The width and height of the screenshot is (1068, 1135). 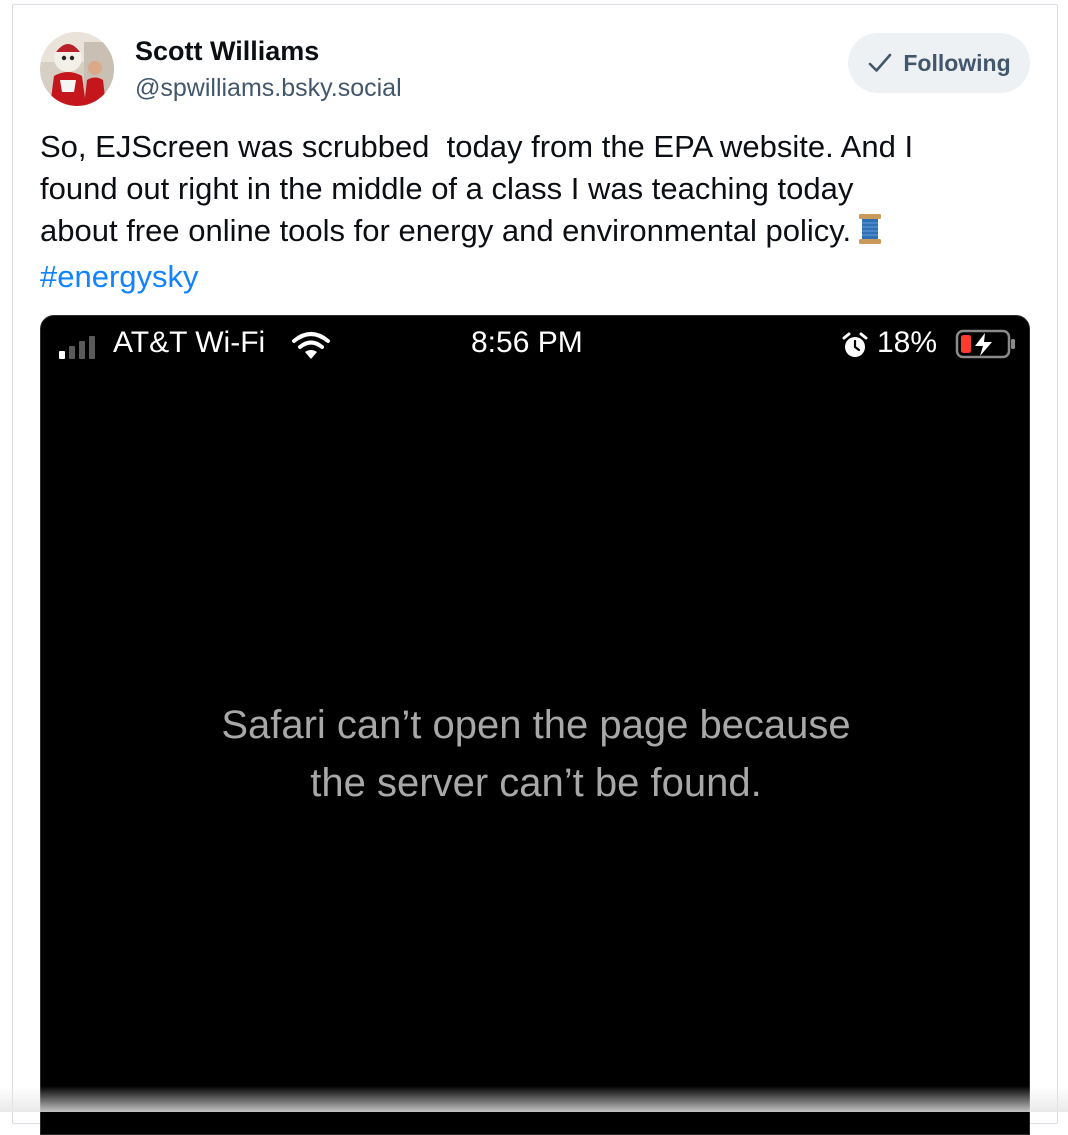 I want to click on status-time: 8:56 PM, so click(x=527, y=342).